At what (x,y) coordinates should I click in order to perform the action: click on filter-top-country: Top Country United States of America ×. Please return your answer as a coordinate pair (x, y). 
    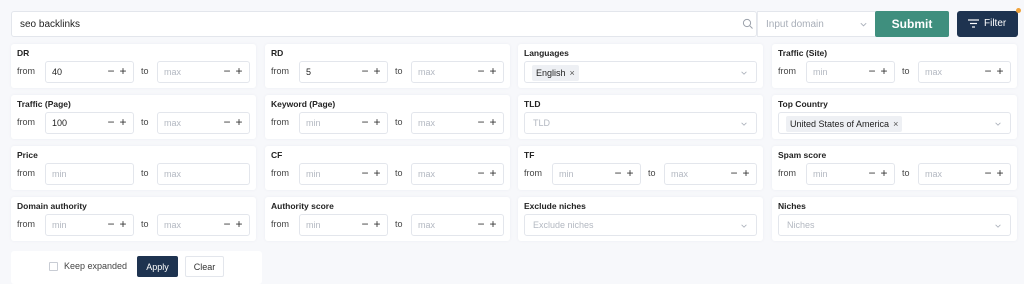
    Looking at the image, I should click on (894, 117).